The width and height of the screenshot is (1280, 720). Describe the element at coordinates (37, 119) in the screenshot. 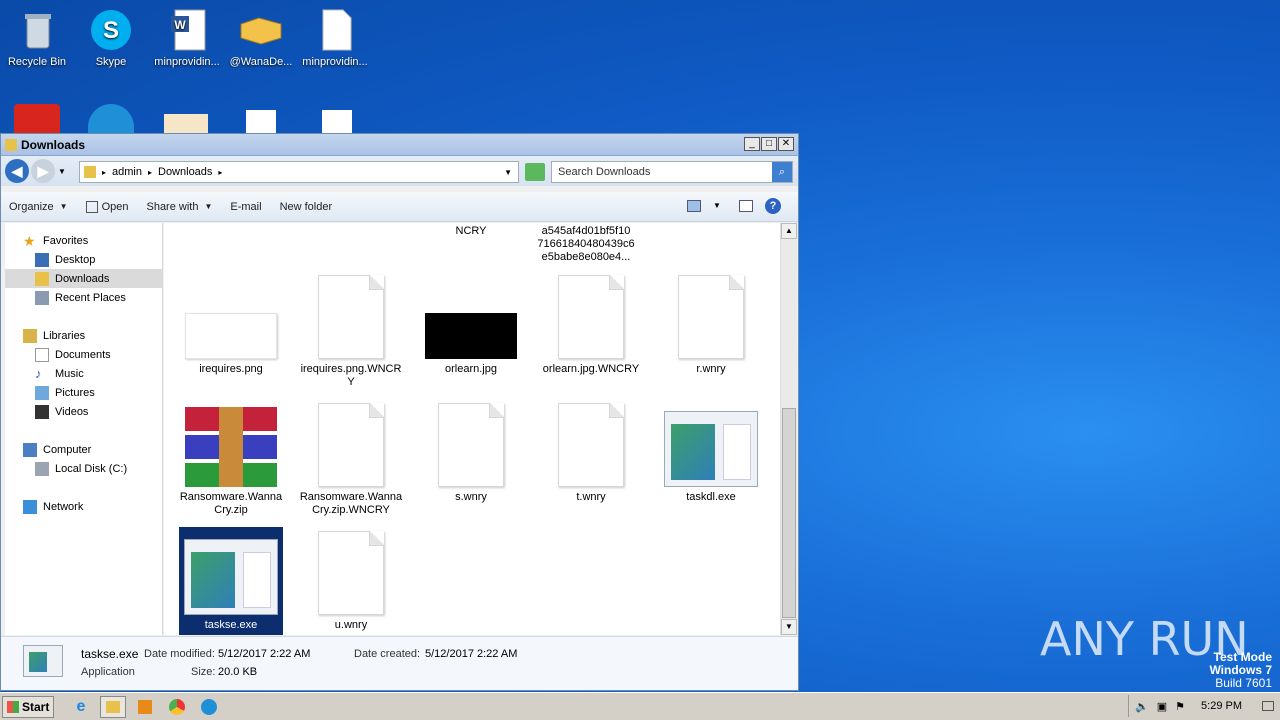

I see `pdf-reader-icon` at that location.